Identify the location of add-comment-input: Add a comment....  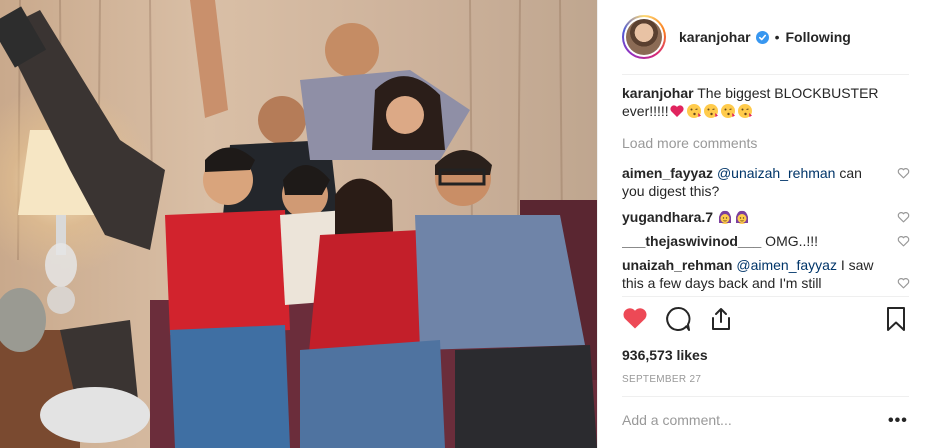
(677, 420).